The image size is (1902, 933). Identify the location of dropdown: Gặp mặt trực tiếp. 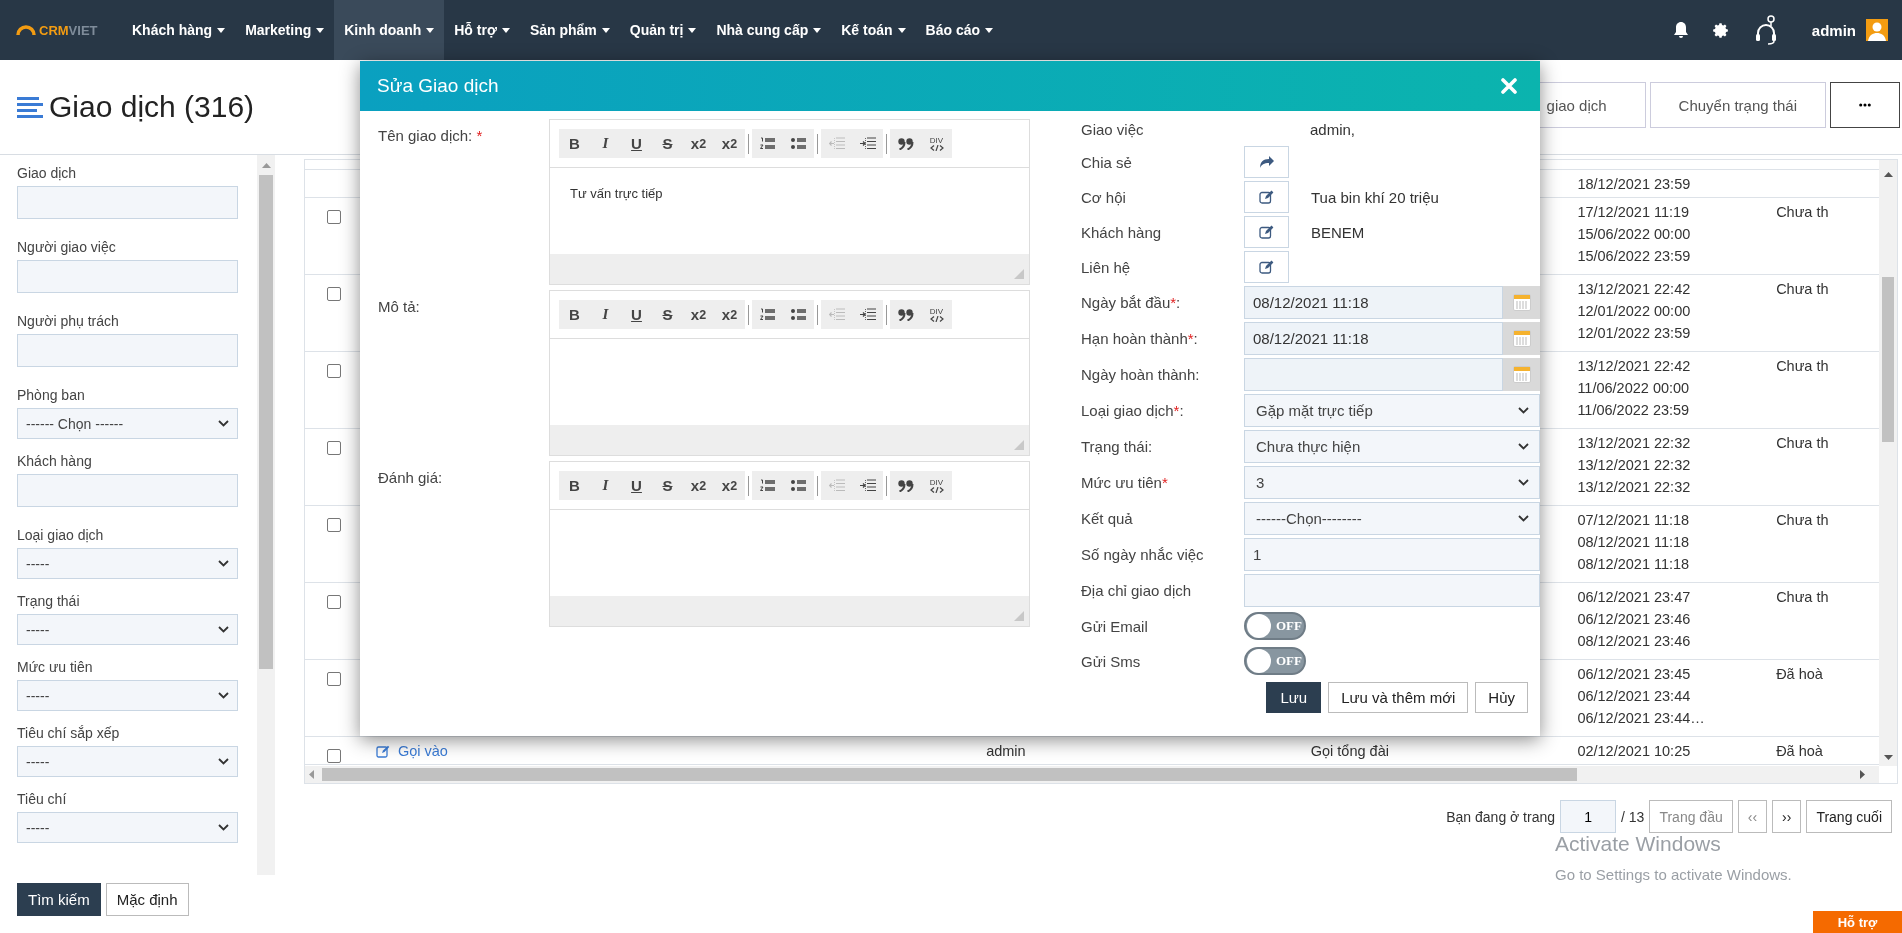
(1392, 410).